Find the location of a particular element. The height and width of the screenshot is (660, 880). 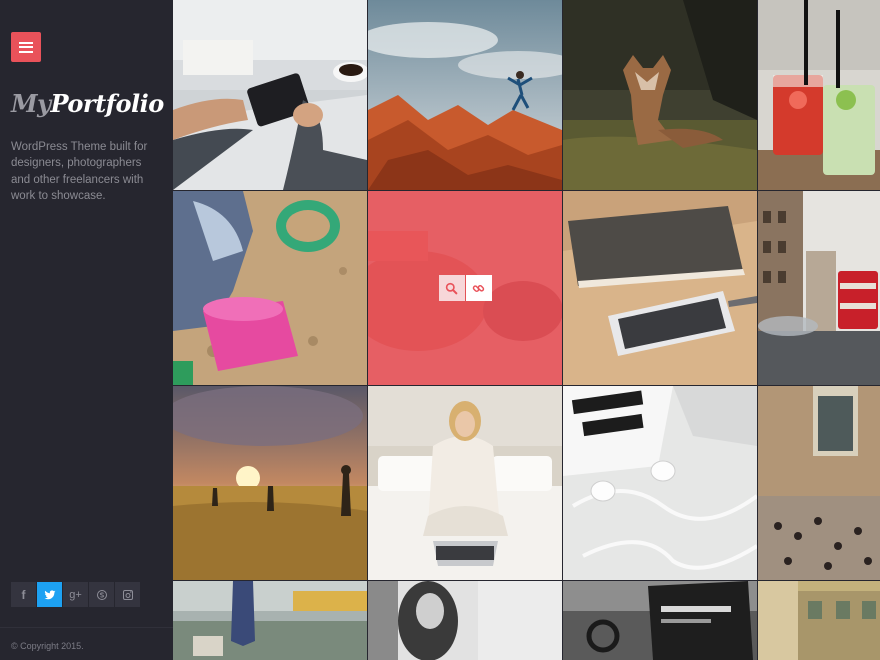

twitter-icon is located at coordinates (49, 594).